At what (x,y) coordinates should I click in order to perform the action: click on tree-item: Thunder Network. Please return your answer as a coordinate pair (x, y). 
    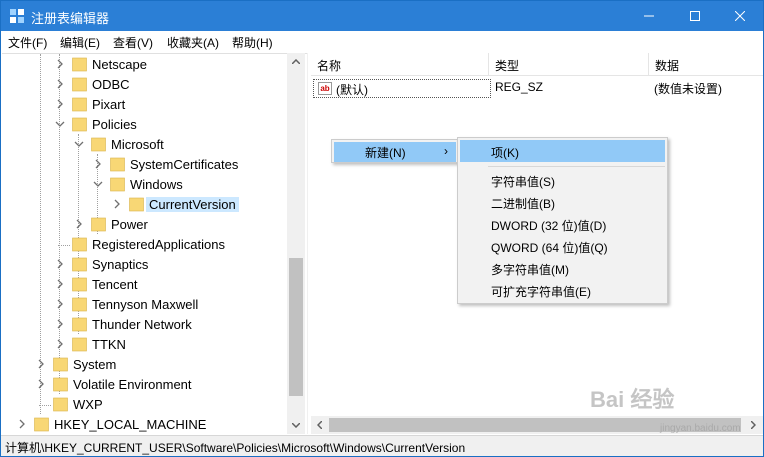
    Looking at the image, I should click on (144, 325).